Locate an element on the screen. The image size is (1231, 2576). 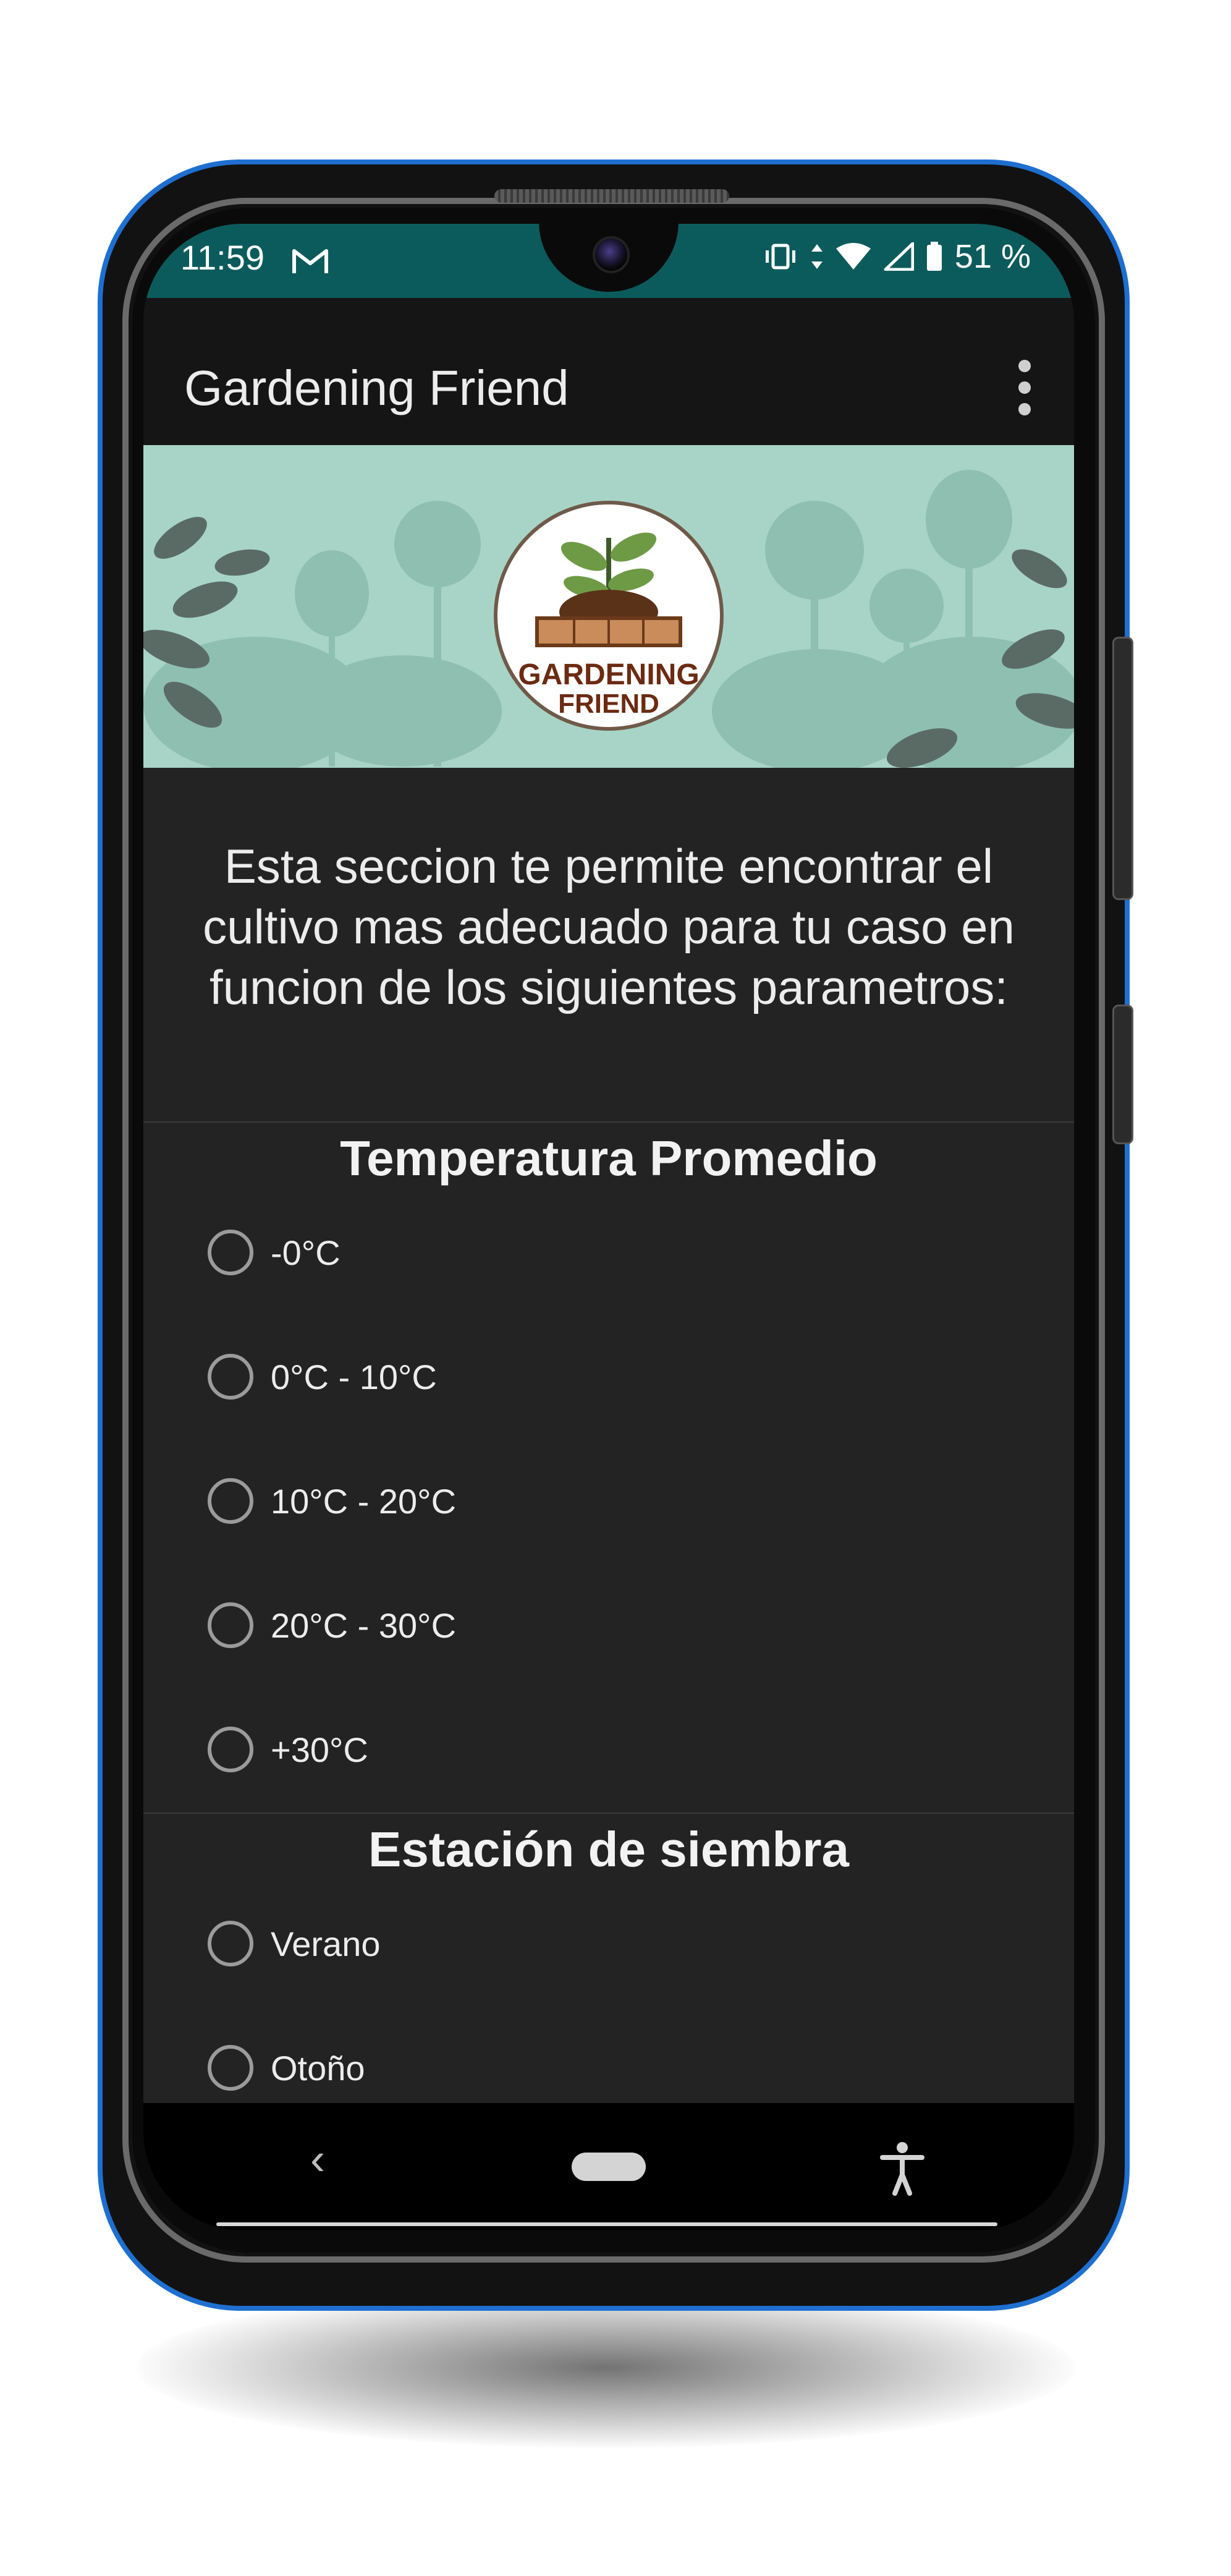
home-pill-icon is located at coordinates (609, 2167).